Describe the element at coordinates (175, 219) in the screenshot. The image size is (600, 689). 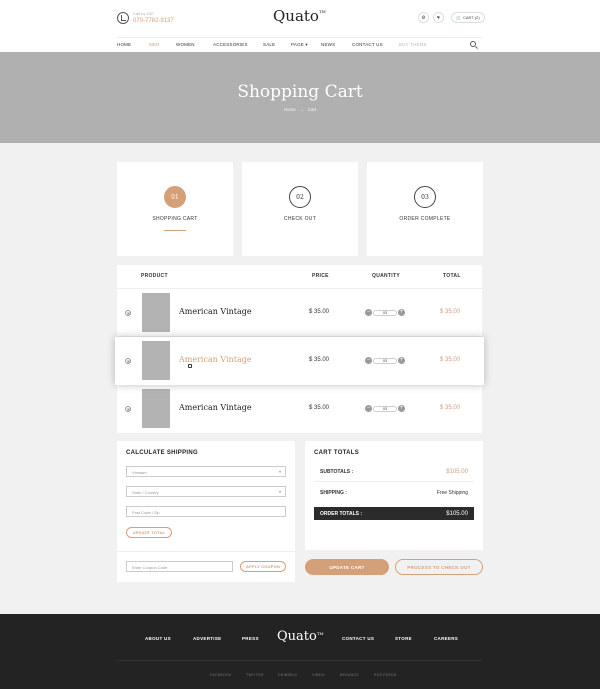
I see `step-label: SHOPPING CART` at that location.